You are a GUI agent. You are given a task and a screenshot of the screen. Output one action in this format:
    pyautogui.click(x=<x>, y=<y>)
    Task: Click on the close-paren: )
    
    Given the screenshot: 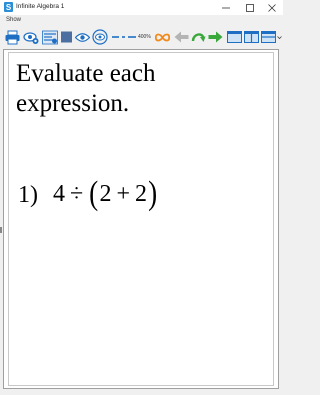 What is the action you would take?
    pyautogui.click(x=153, y=193)
    